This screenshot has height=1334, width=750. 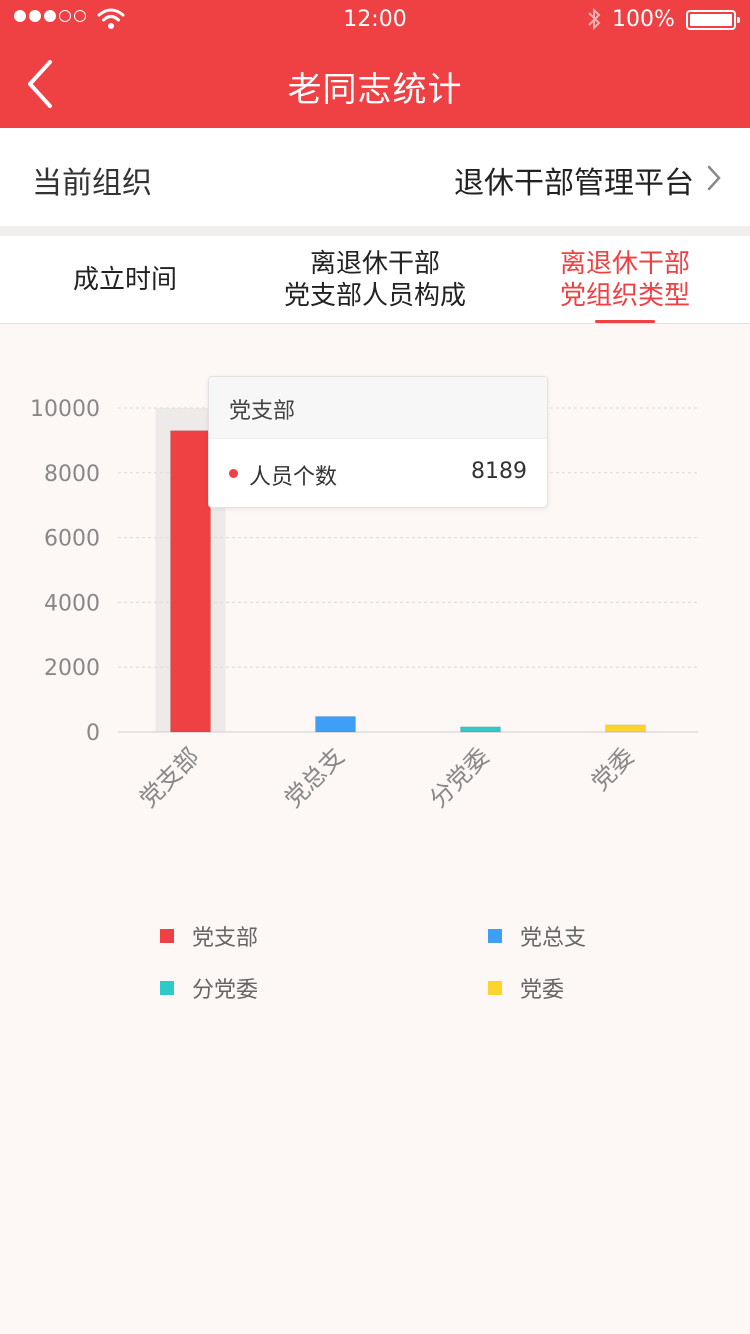 What do you see at coordinates (72, 539) in the screenshot?
I see `y-tick-label: 6000` at bounding box center [72, 539].